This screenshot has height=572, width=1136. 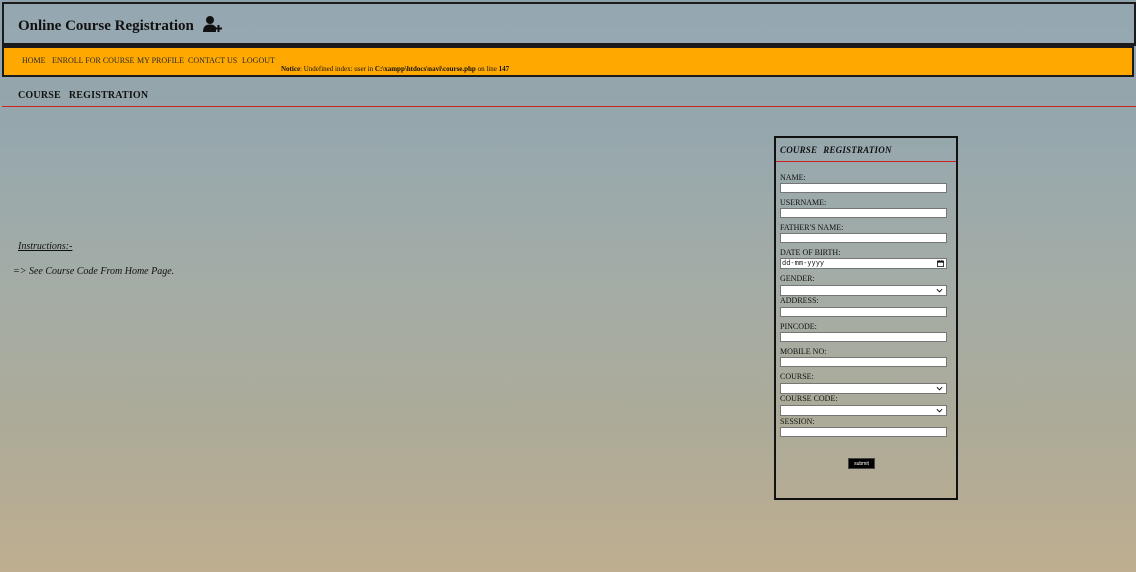 What do you see at coordinates (291, 69) in the screenshot?
I see `notice-label: Notice` at bounding box center [291, 69].